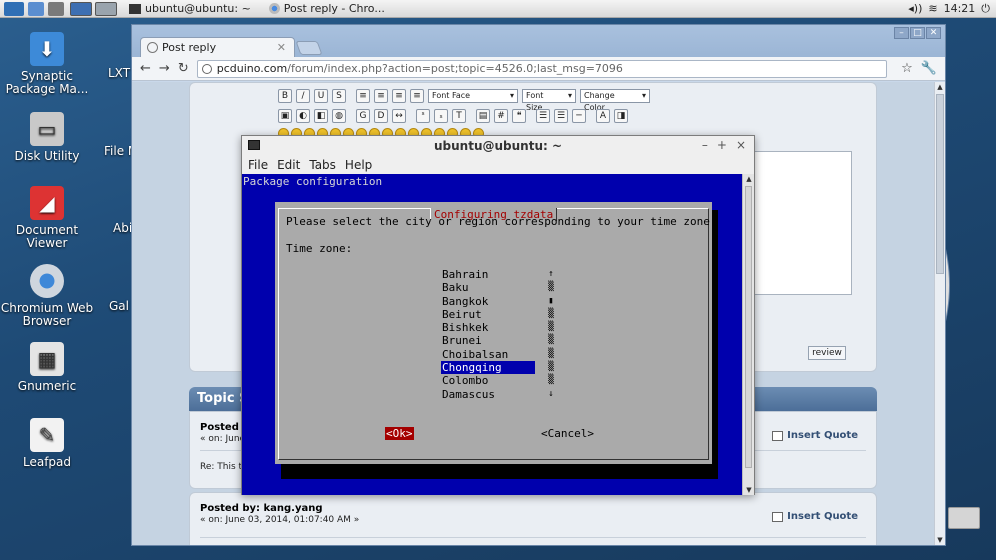 The width and height of the screenshot is (996, 560). I want to click on main-menu-icon, so click(14, 8).